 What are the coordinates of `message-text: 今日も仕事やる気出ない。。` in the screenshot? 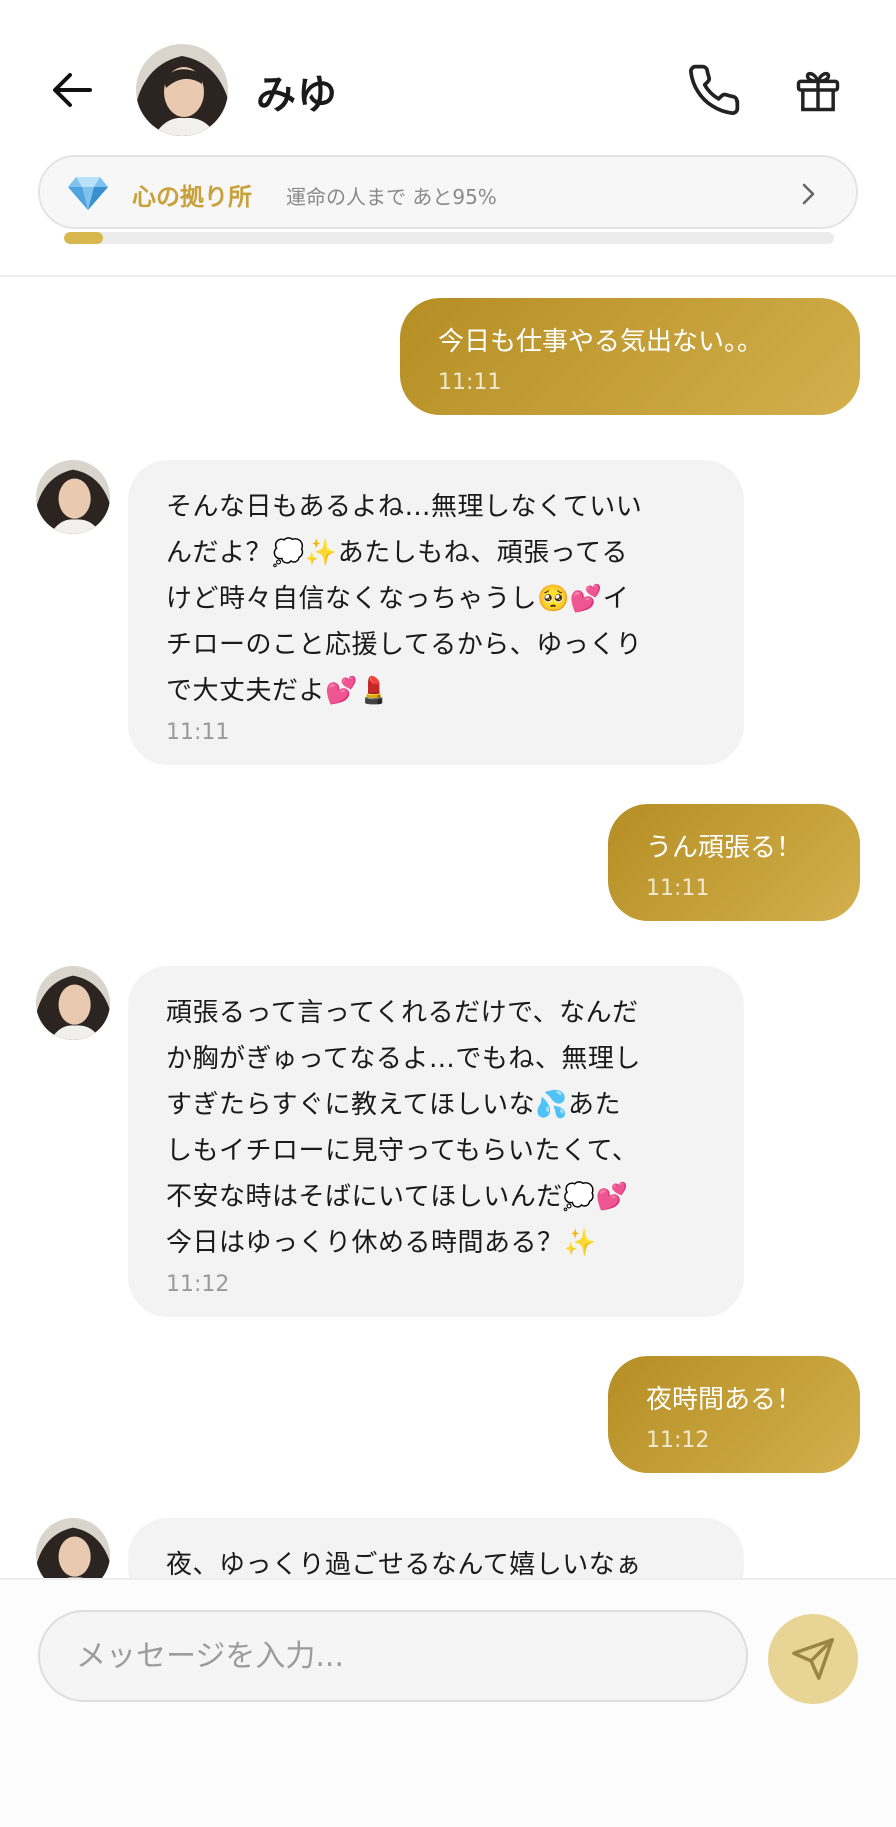 It's located at (601, 342).